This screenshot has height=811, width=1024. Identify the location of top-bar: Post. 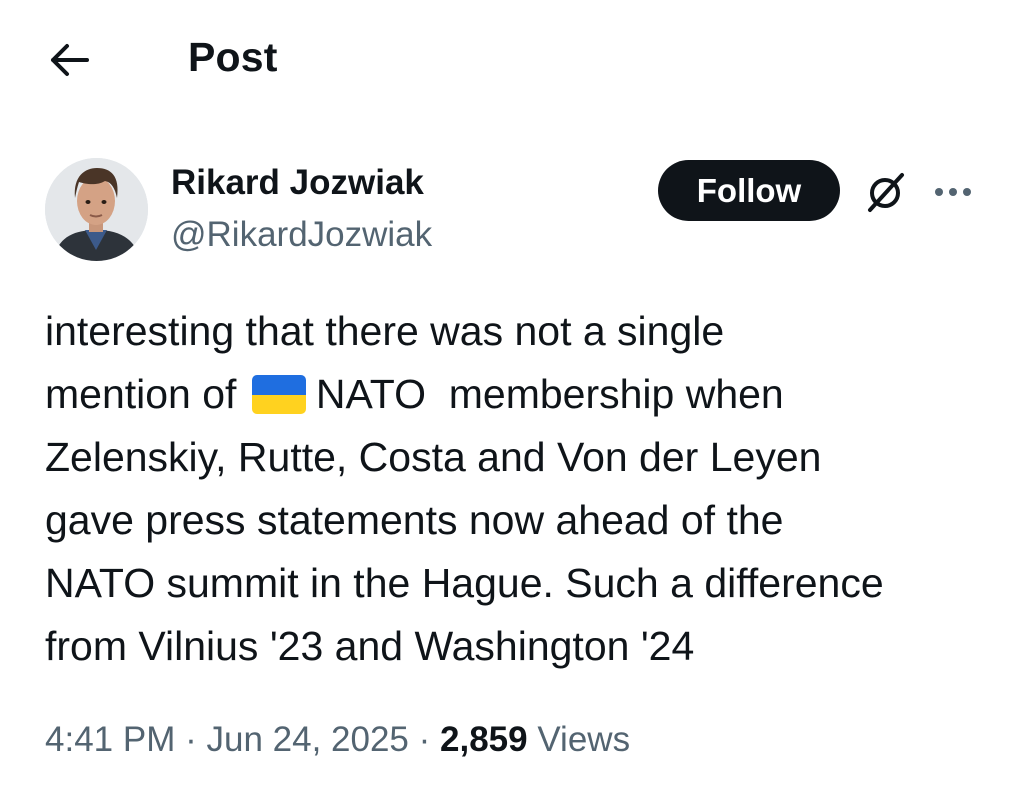
(512, 60).